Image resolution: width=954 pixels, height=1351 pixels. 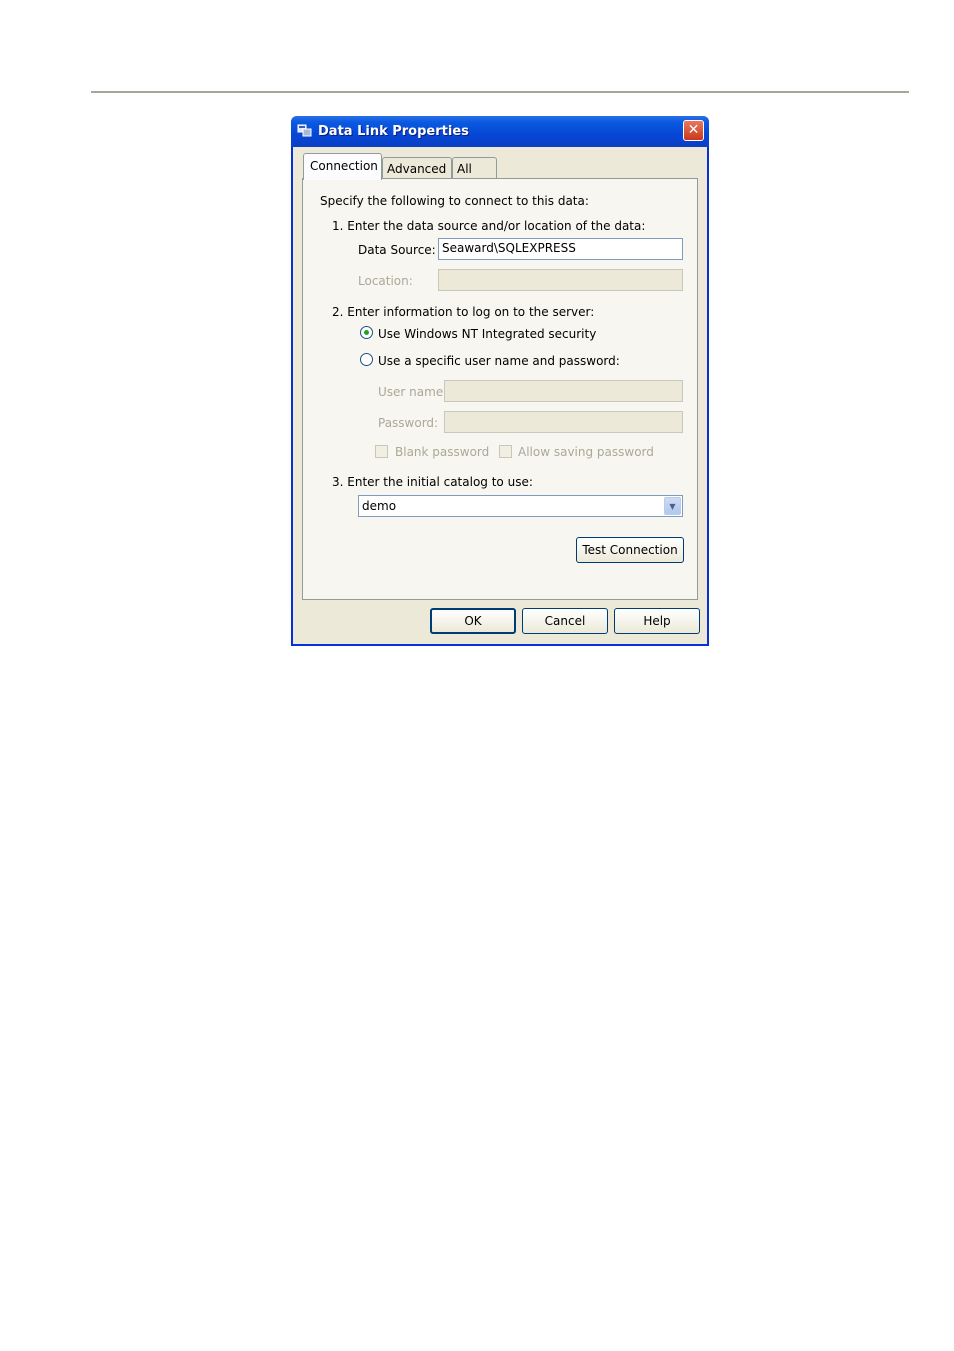 I want to click on allow-saving-label: Allow saving password, so click(x=586, y=452).